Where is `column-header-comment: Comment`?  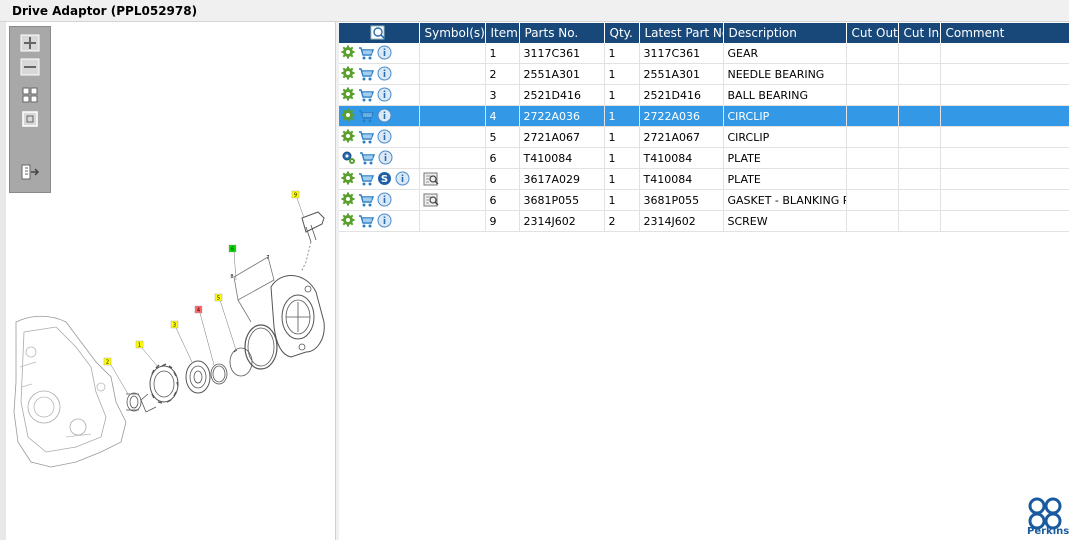
column-header-comment: Comment is located at coordinates (1004, 33).